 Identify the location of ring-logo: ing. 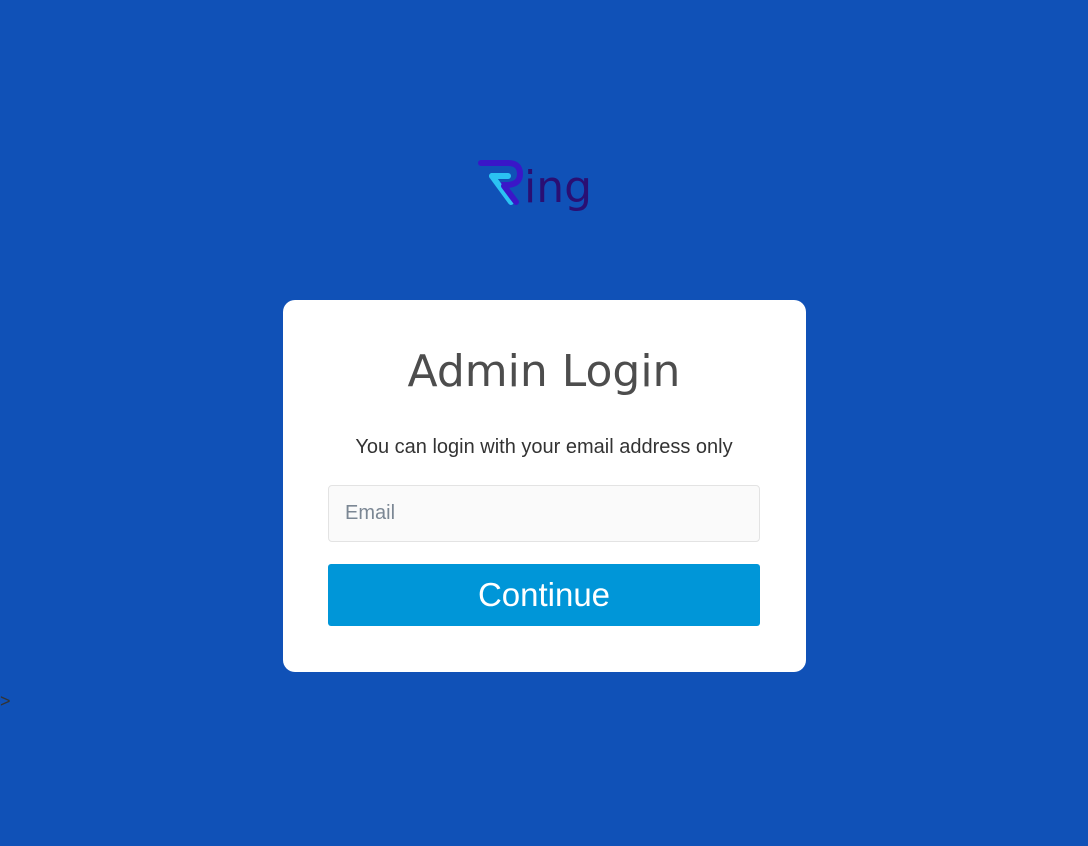
(545, 188).